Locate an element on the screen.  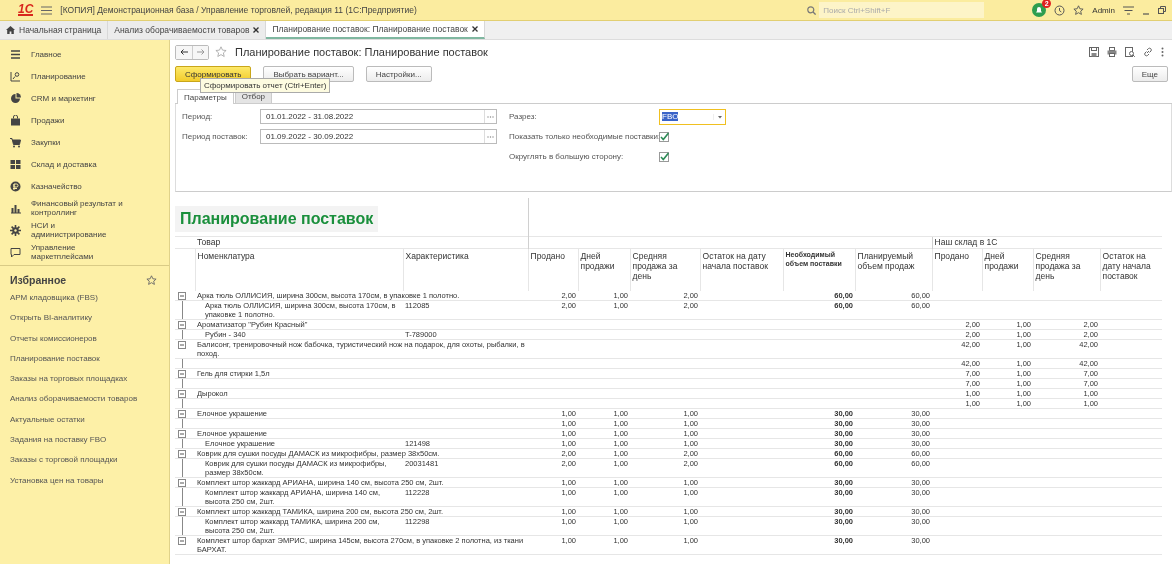
field-label: Период: is located at coordinates (198, 116).